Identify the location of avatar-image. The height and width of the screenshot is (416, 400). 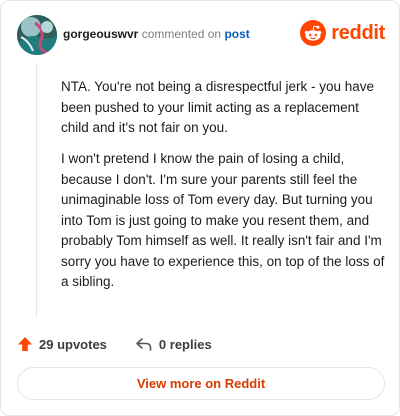
(37, 35).